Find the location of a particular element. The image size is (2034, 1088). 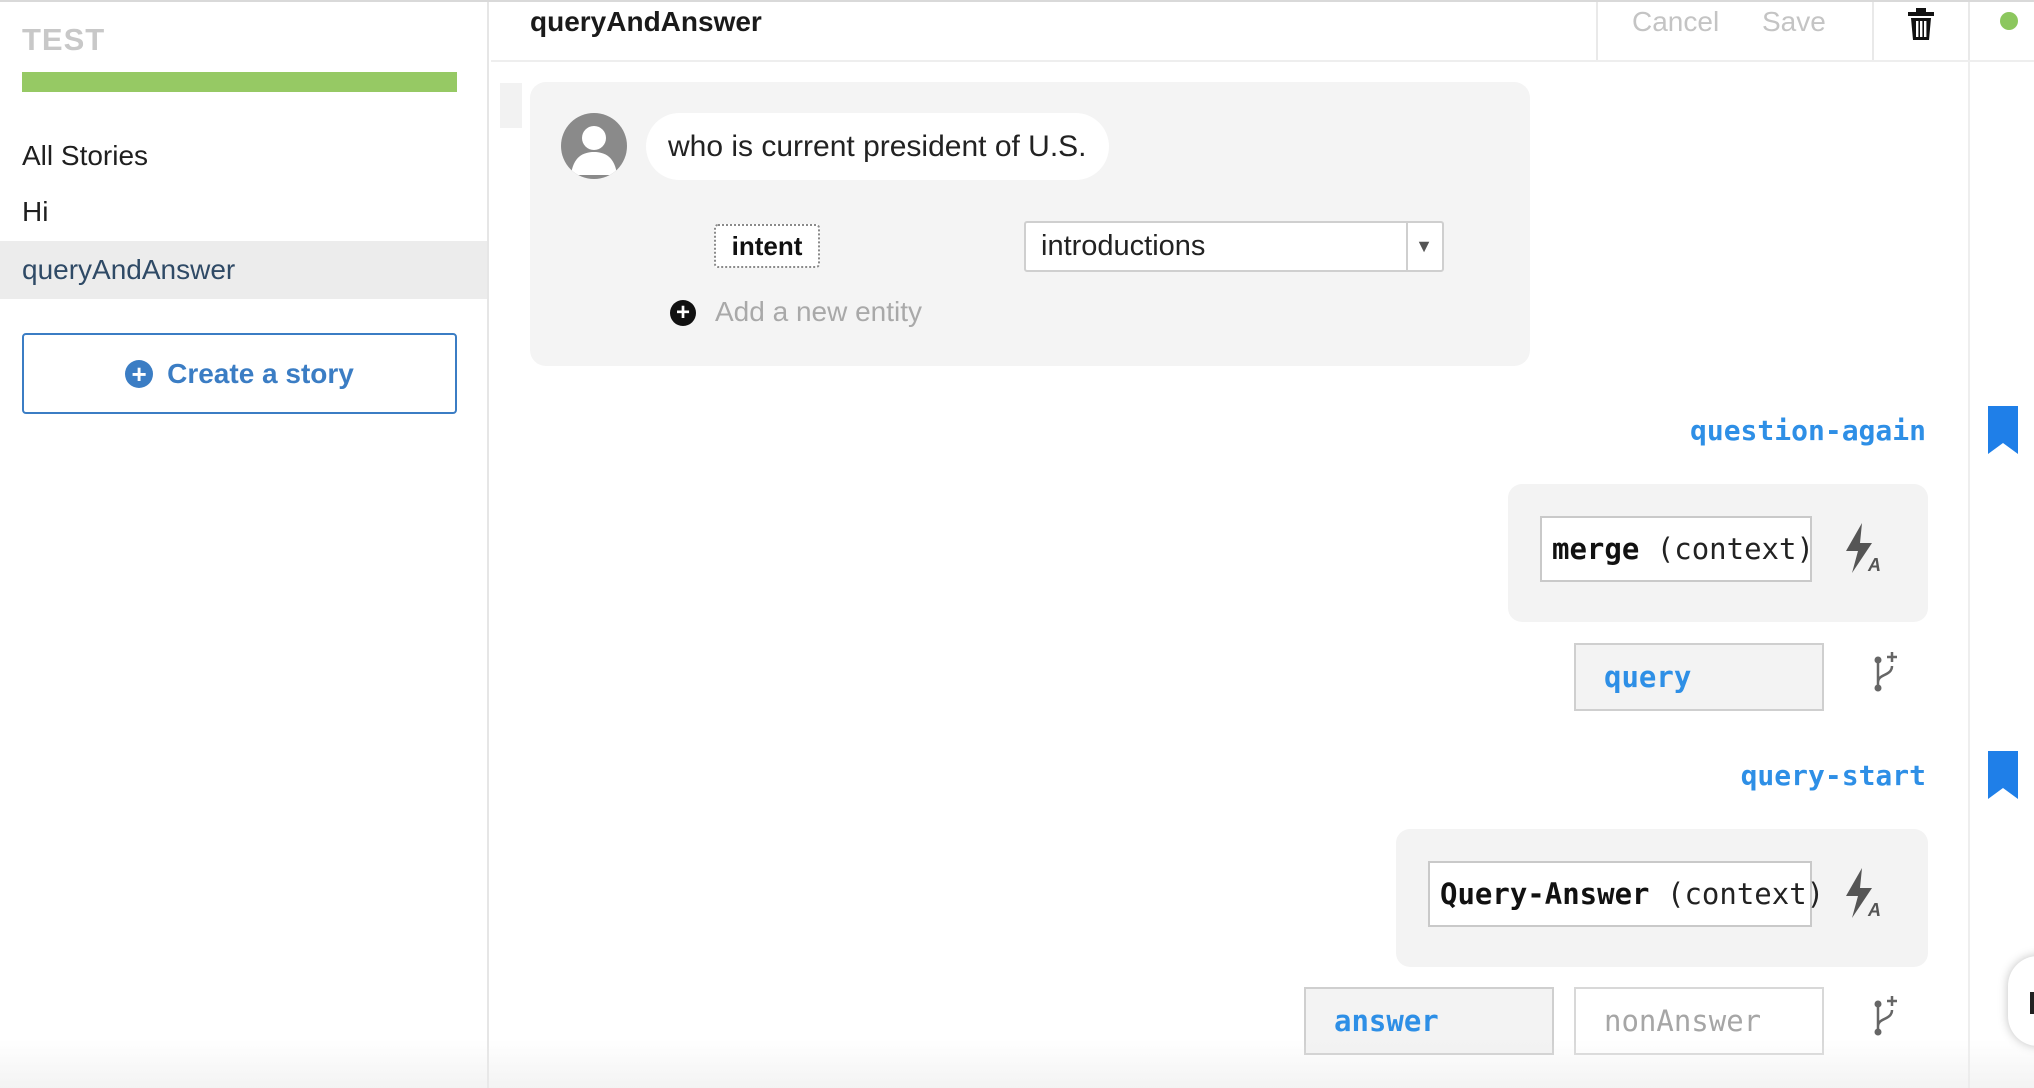

action-name: Query-Answer is located at coordinates (1545, 894).